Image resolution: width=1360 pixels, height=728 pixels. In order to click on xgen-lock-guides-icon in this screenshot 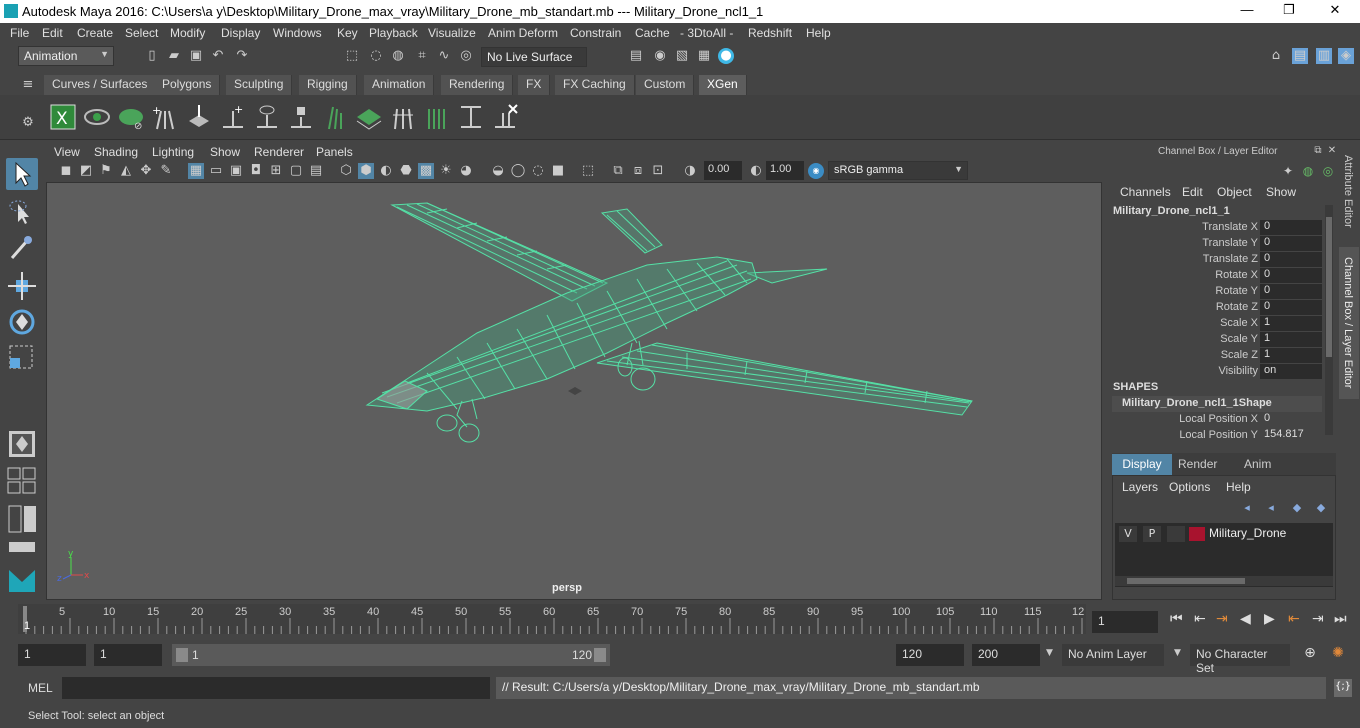, I will do `click(301, 117)`.